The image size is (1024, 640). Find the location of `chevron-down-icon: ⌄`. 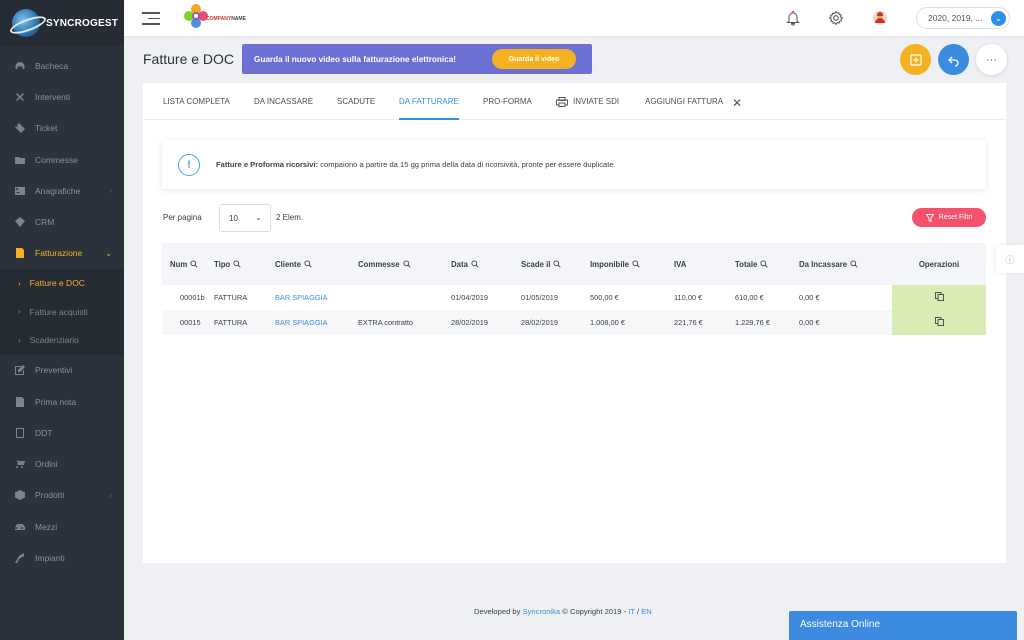

chevron-down-icon: ⌄ is located at coordinates (998, 18).